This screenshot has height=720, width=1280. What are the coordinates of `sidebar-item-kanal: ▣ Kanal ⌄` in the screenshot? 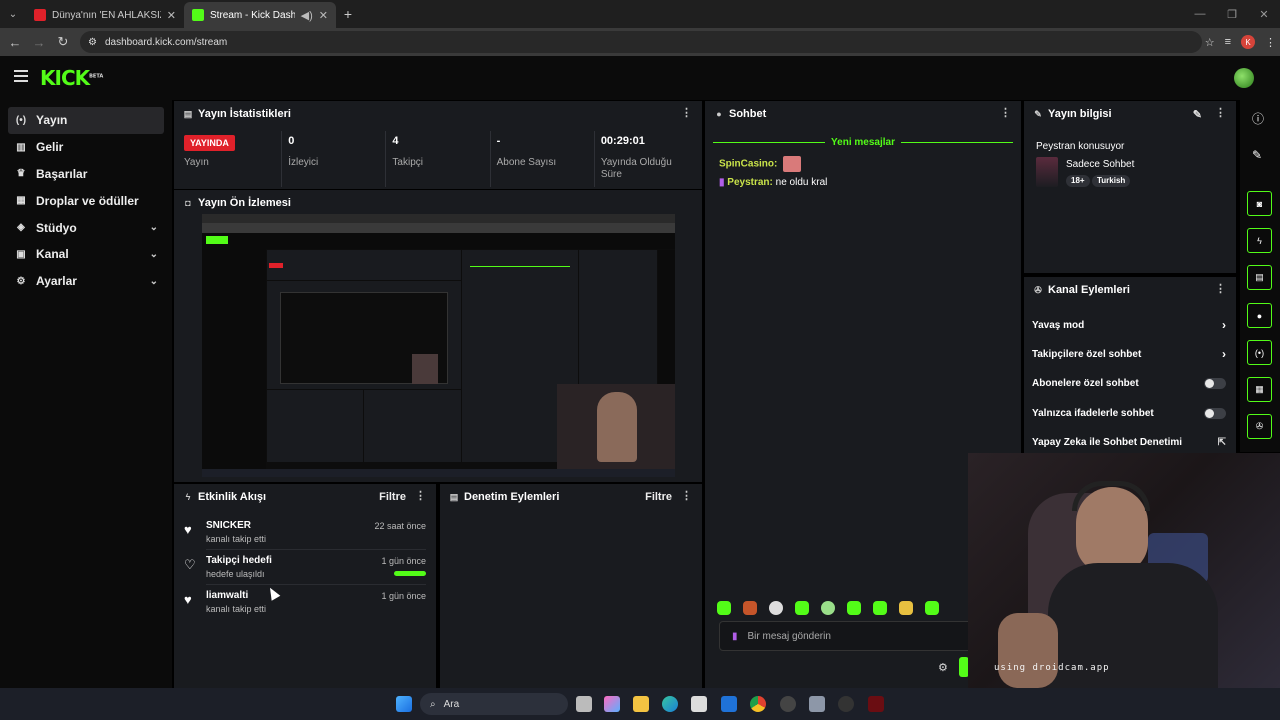 It's located at (86, 254).